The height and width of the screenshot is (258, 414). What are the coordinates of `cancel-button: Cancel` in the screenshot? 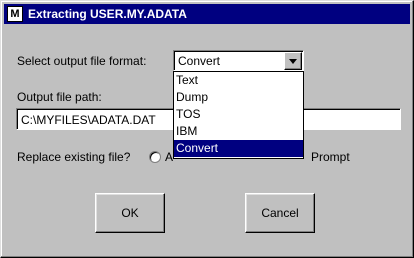 It's located at (280, 213).